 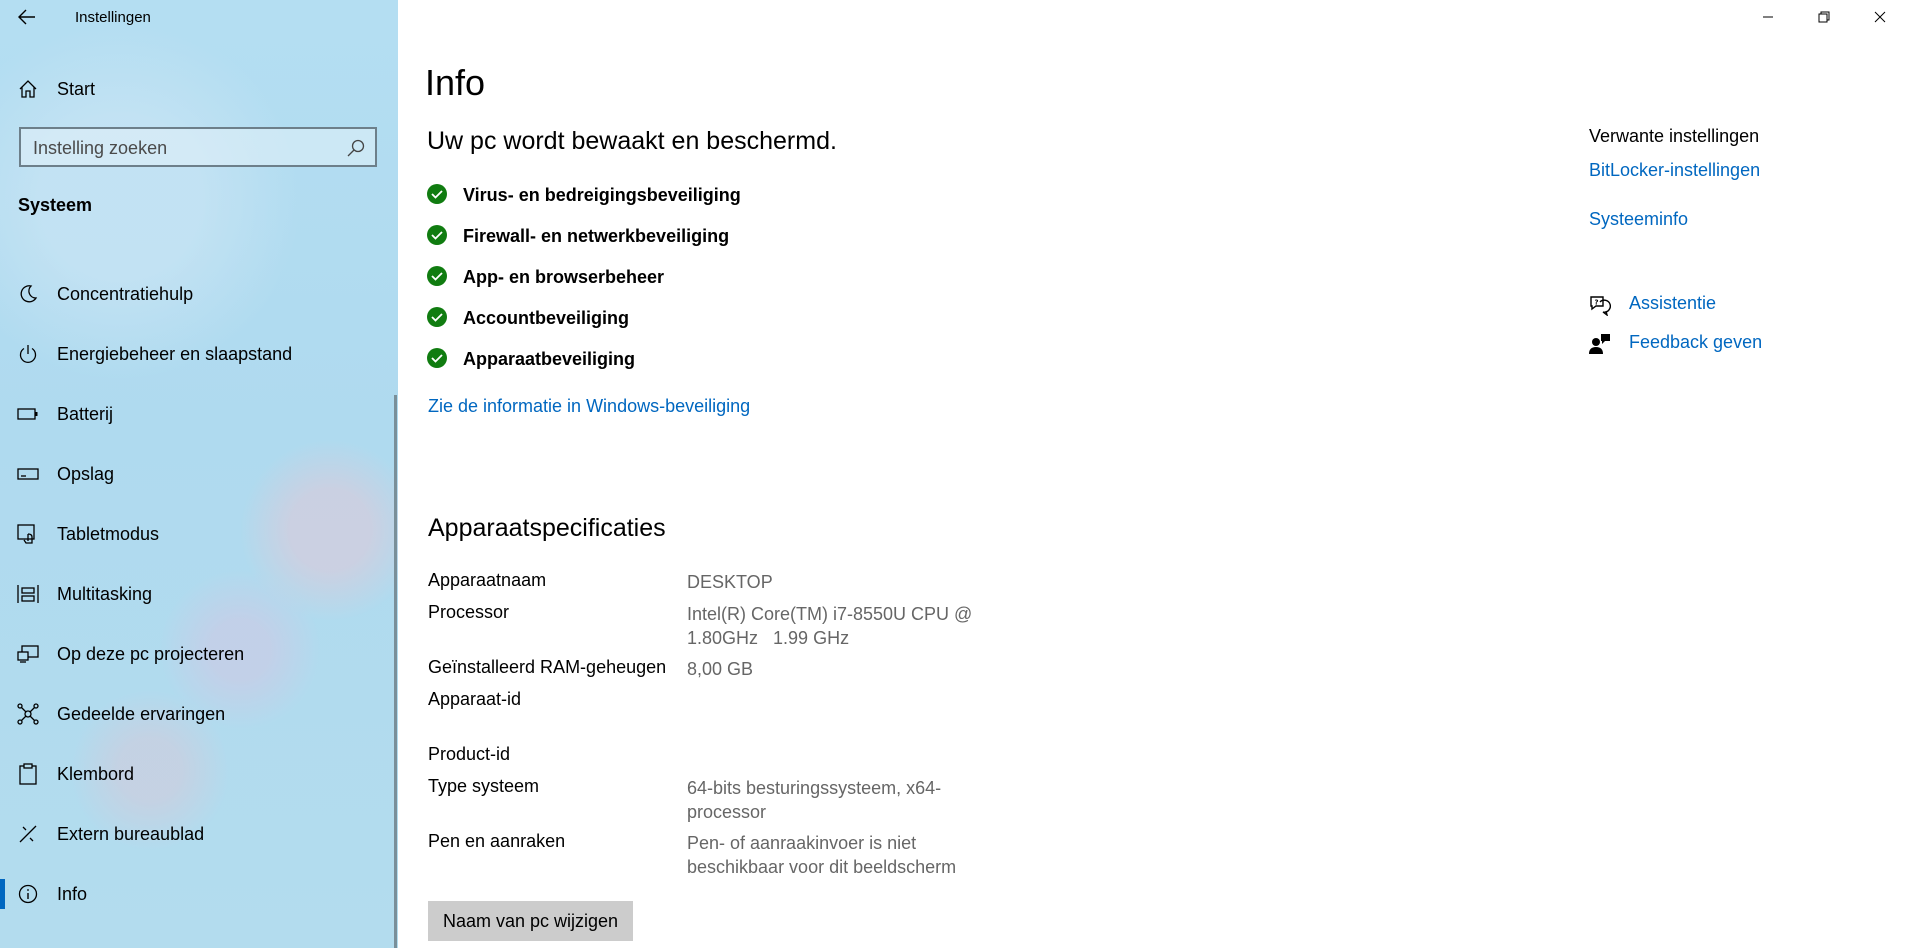 I want to click on sidebar-item-label: Start, so click(x=76, y=89).